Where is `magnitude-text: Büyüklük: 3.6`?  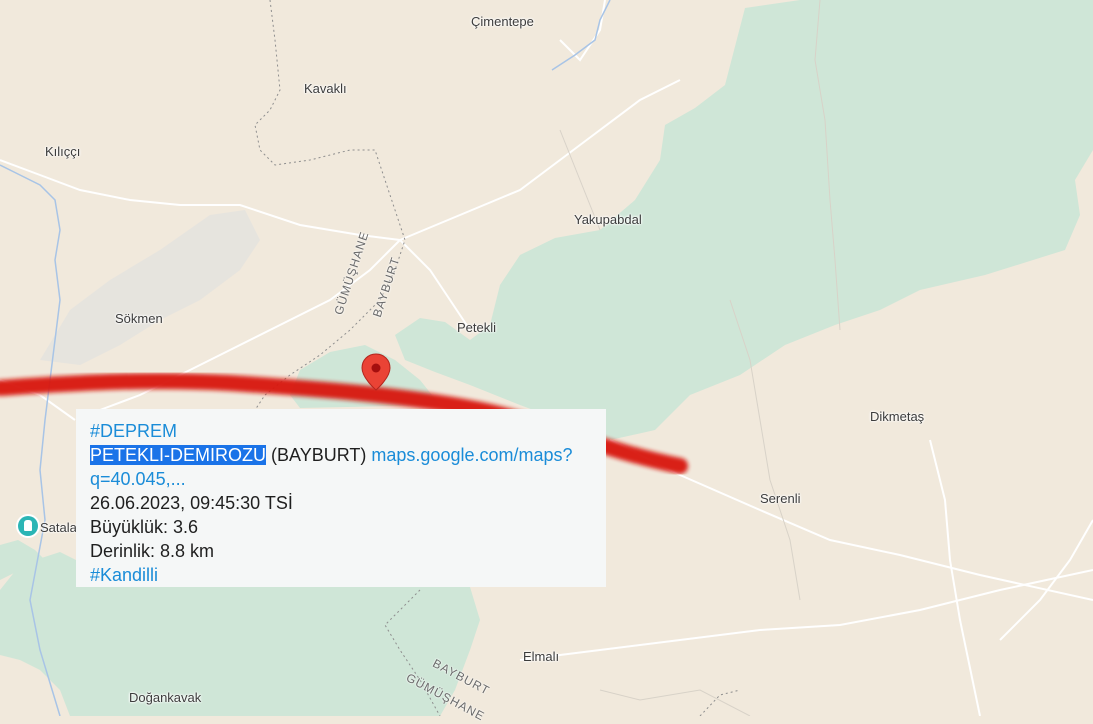
magnitude-text: Büyüklük: 3.6 is located at coordinates (144, 527).